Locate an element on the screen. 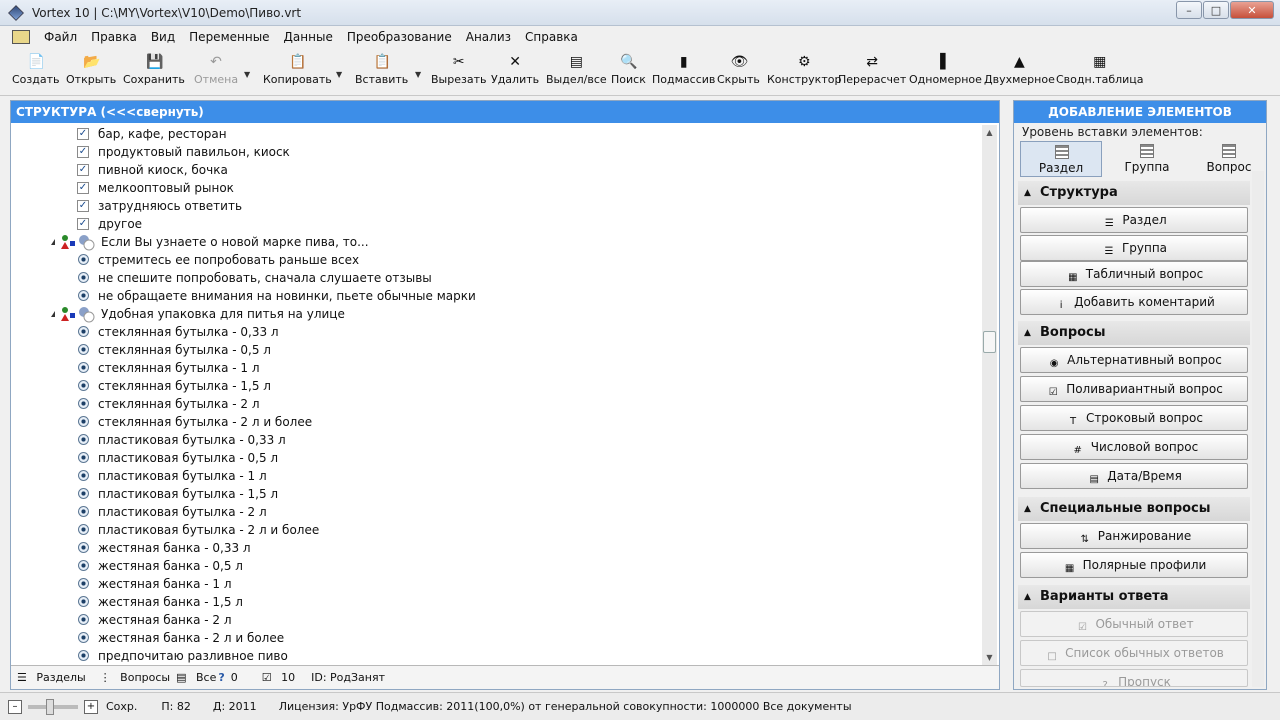  add-group-button: ☰ Группа is located at coordinates (1134, 248).